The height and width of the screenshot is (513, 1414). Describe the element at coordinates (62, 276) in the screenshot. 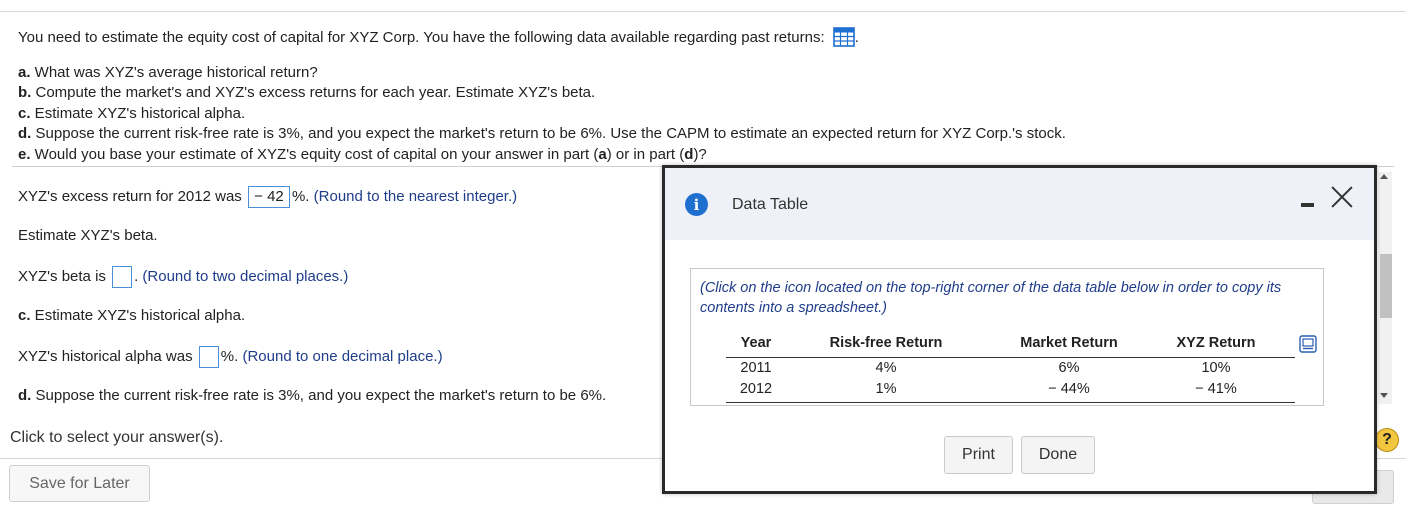

I see `beta-label: XYZ's beta is` at that location.